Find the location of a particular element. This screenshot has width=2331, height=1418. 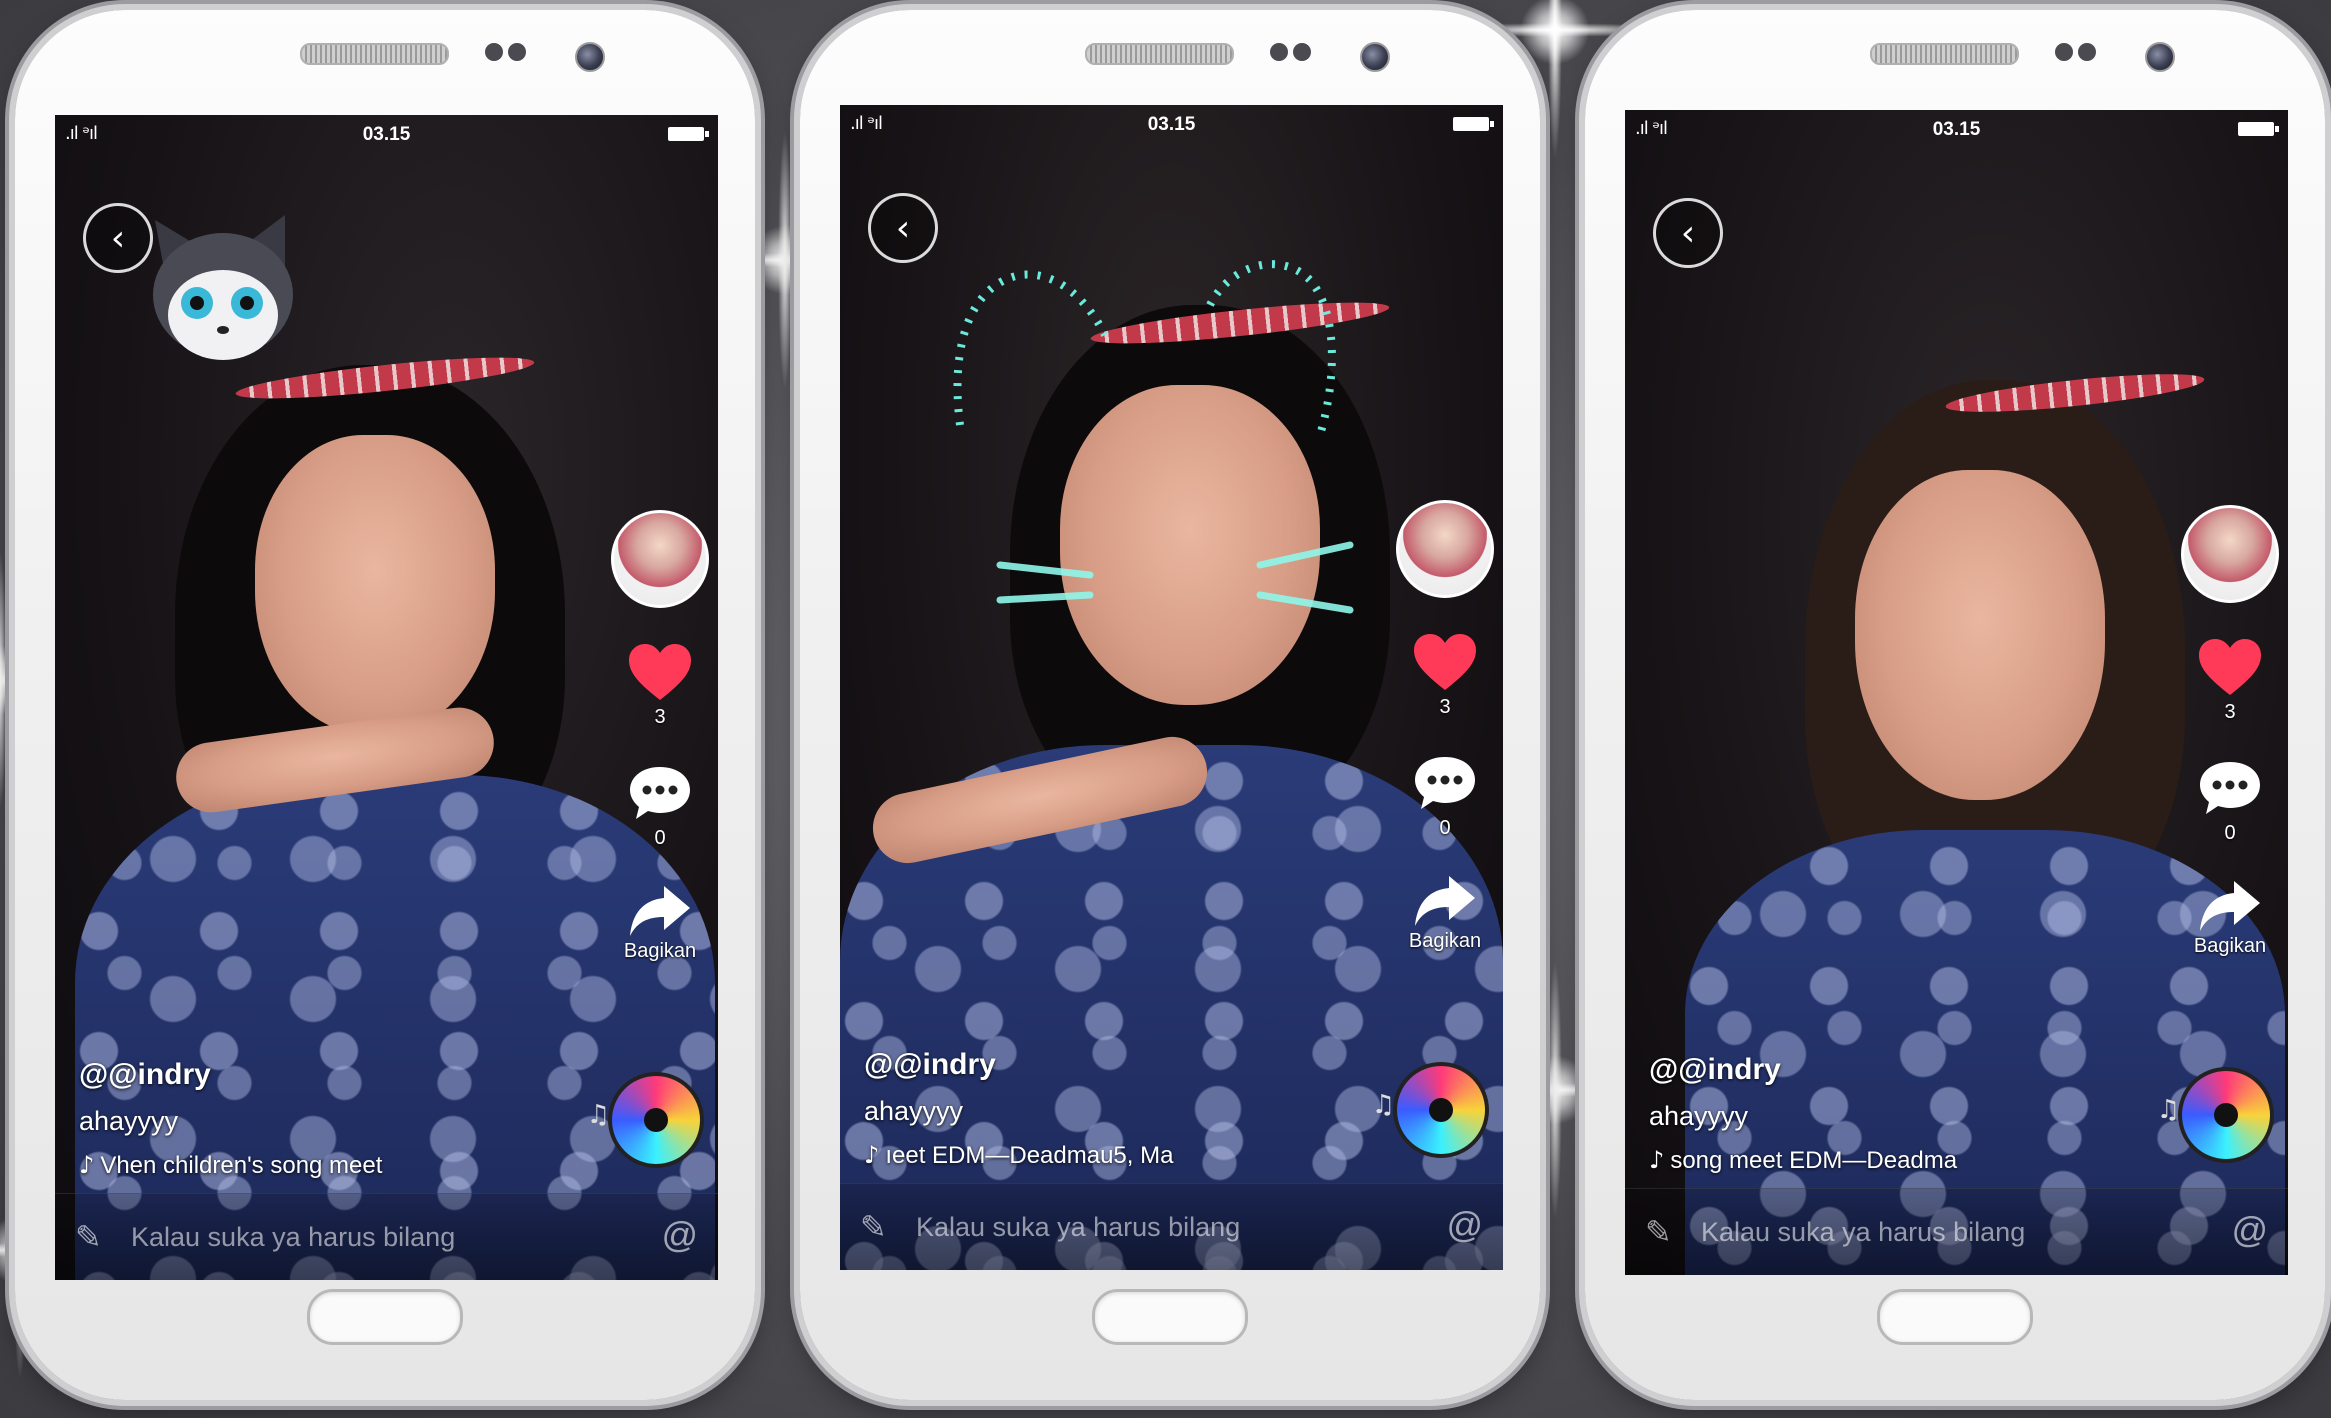

music-title: song meet EDM—Deadma is located at coordinates (1814, 1160).